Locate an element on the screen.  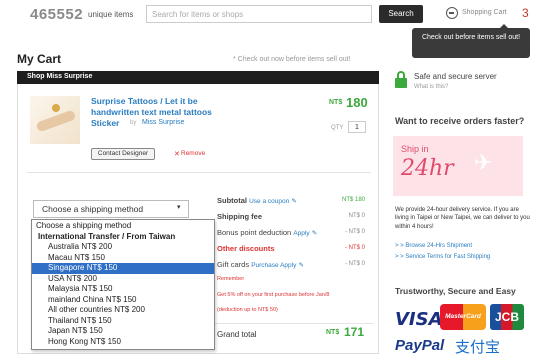
other-discounts-value: - NT$ 0 is located at coordinates (354, 248).